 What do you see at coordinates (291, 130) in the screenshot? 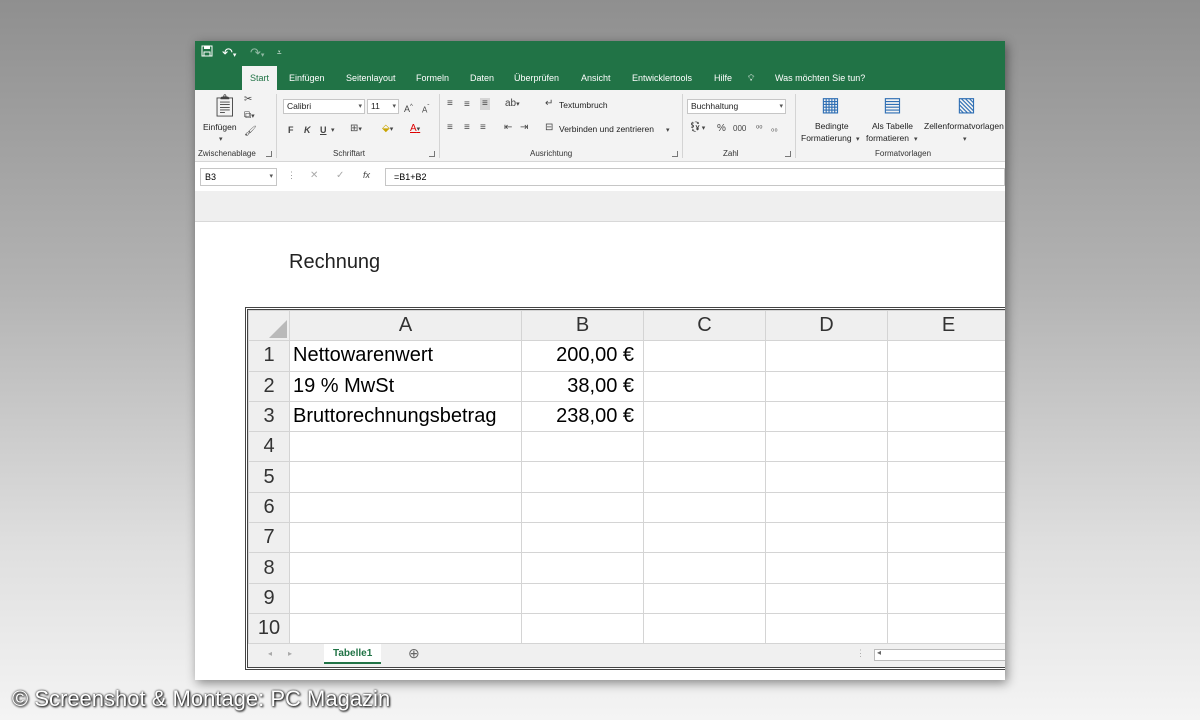
I see `bold-button: F` at bounding box center [291, 130].